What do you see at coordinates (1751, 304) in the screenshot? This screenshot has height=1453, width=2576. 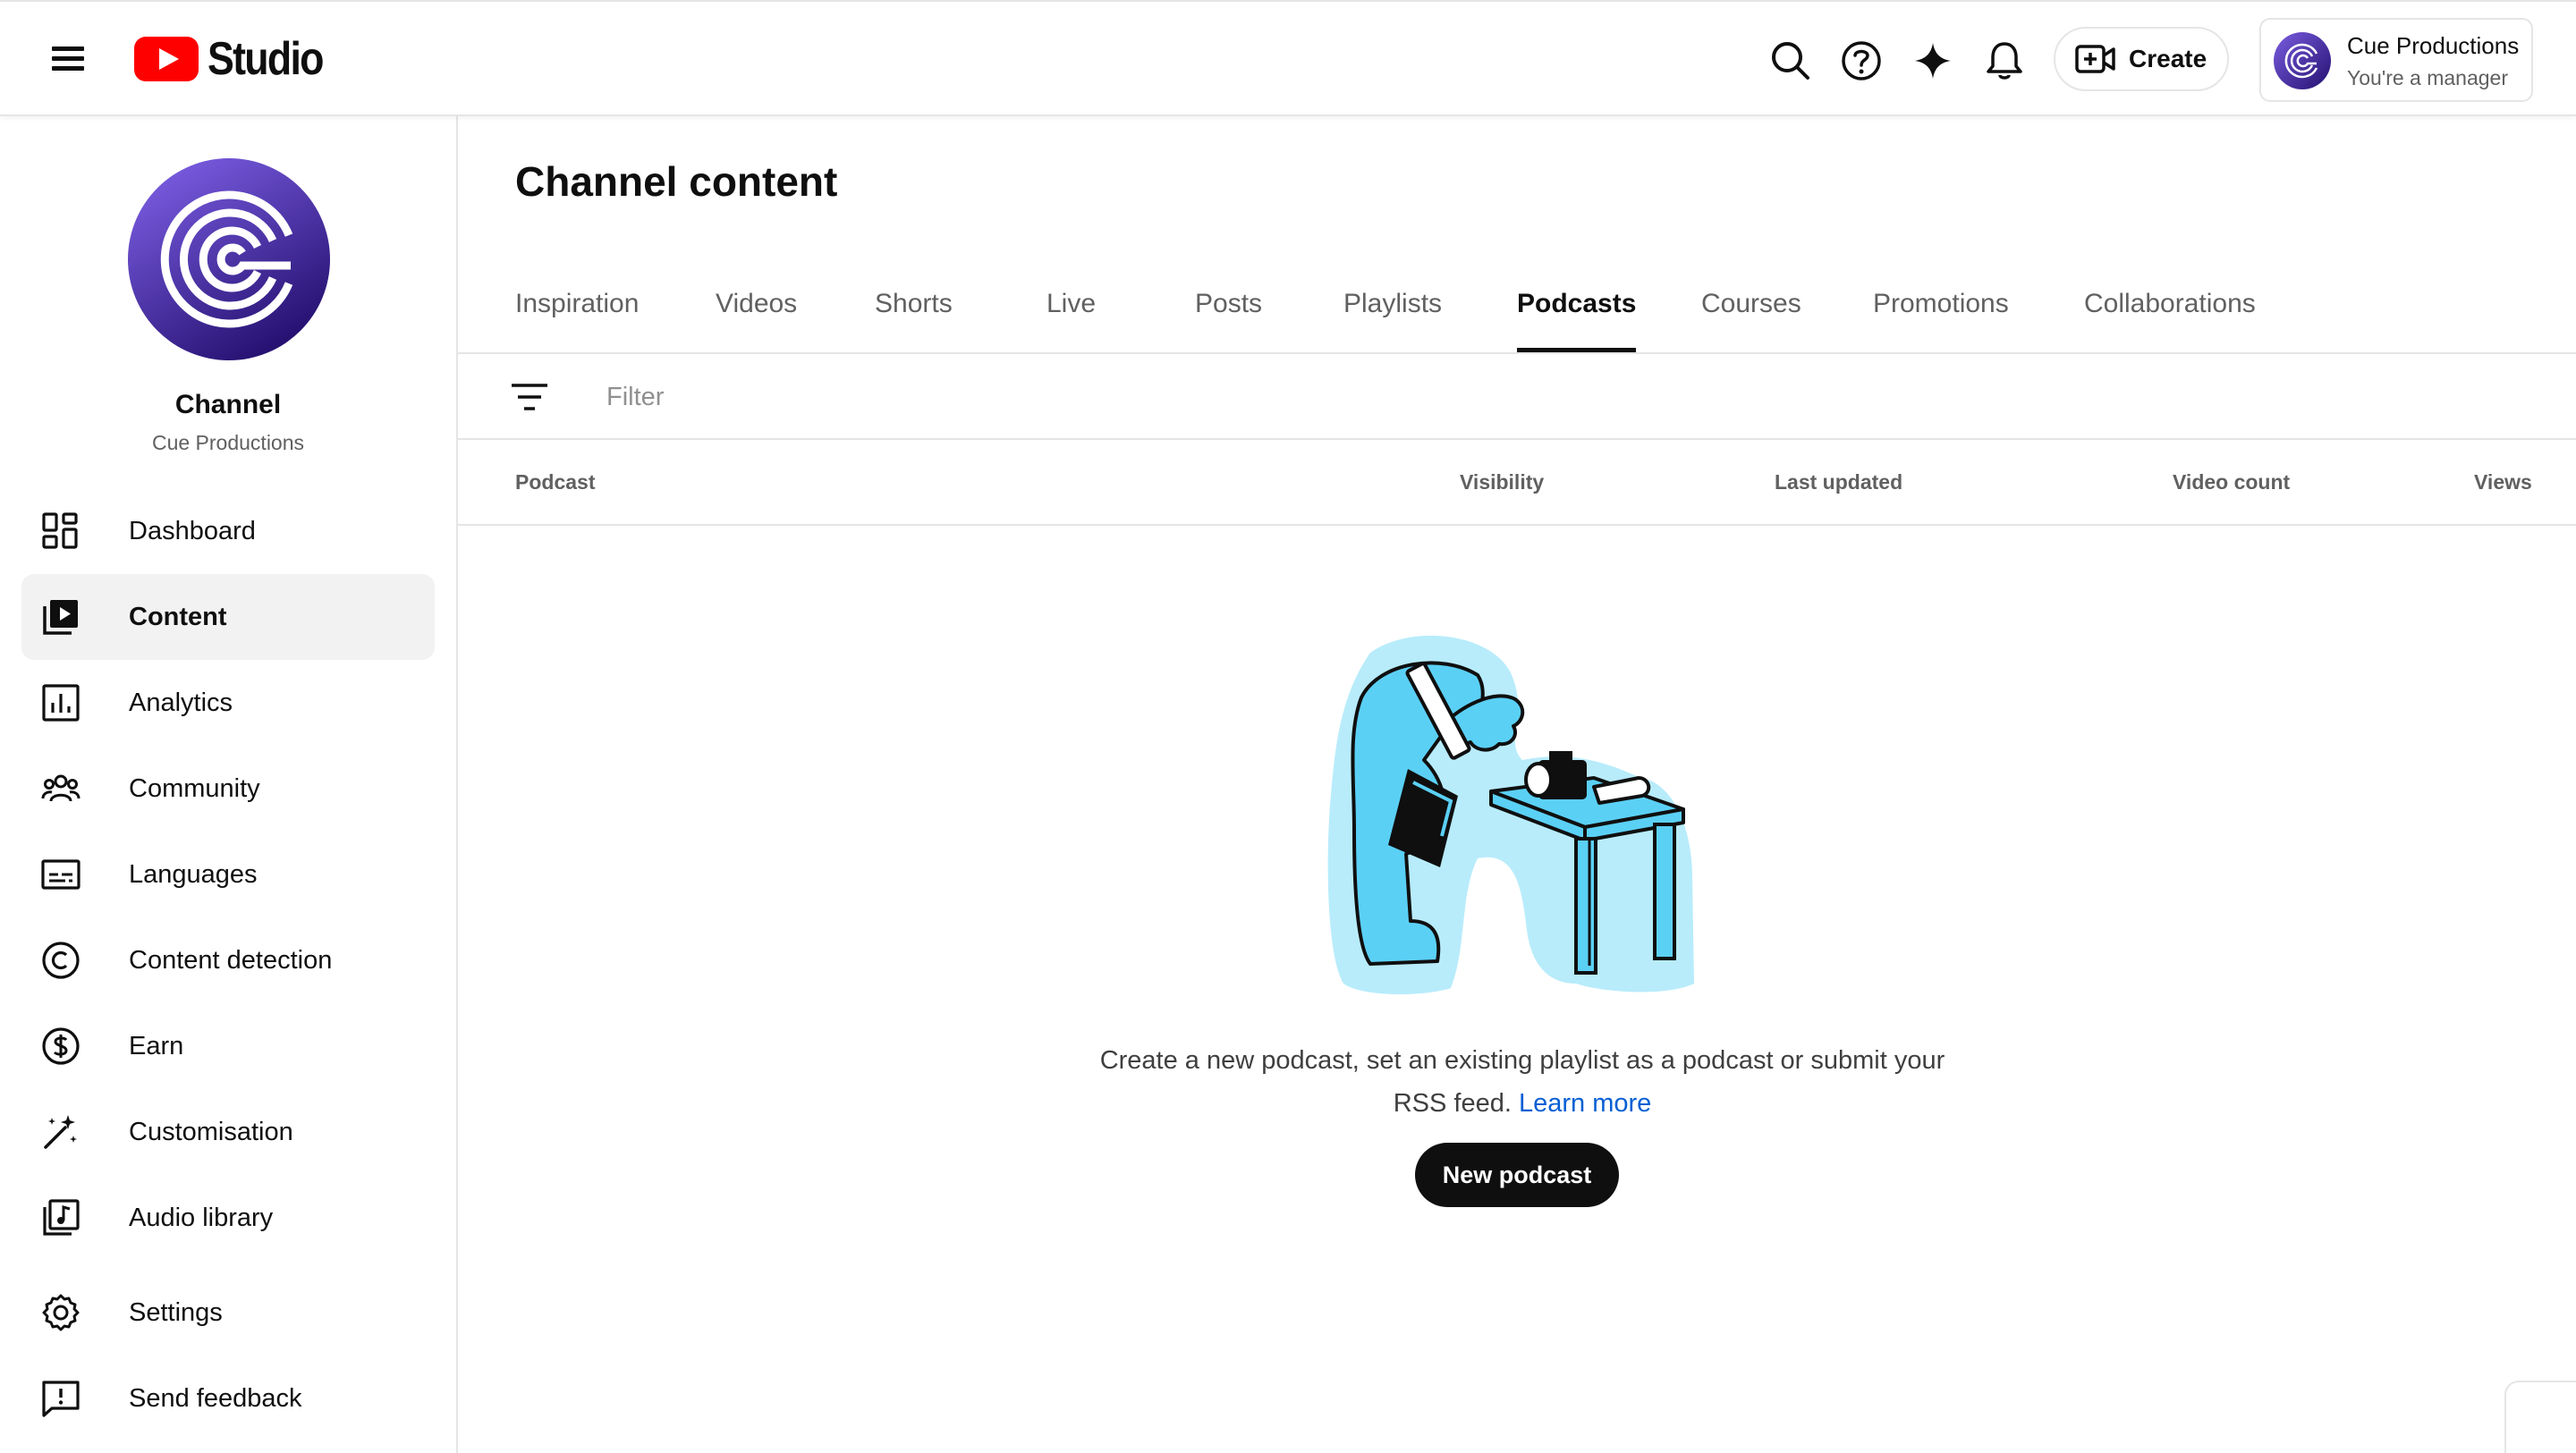 I see `tab-courses: Courses` at bounding box center [1751, 304].